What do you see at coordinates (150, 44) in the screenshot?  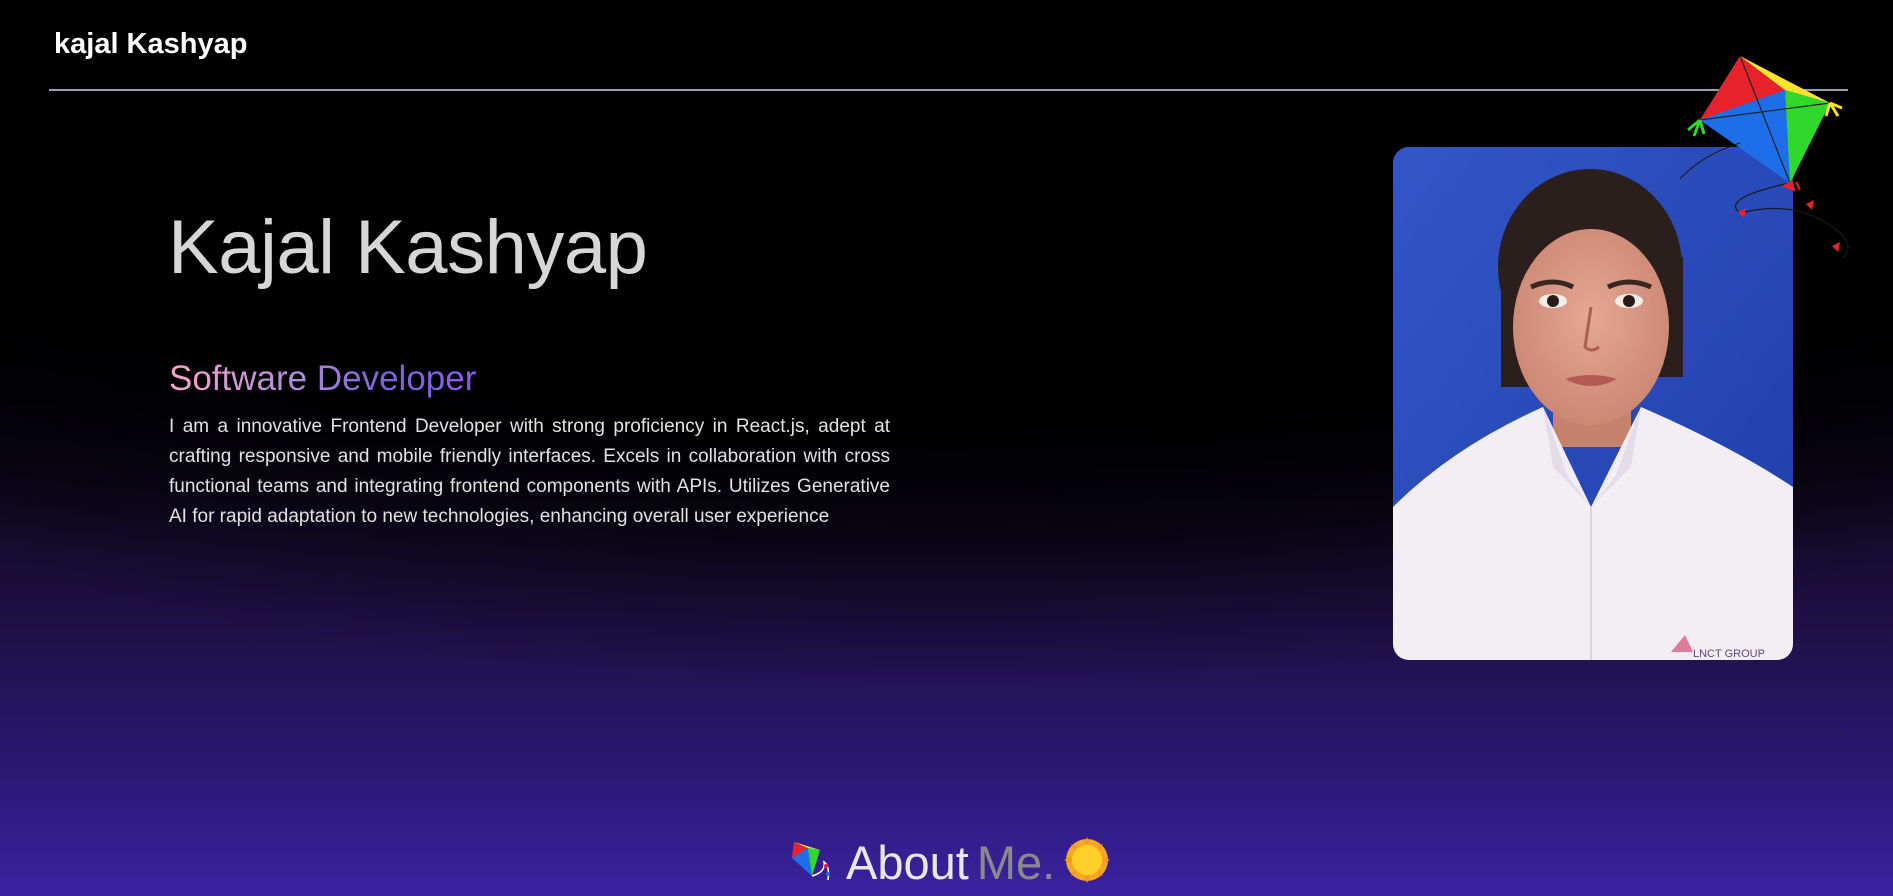 I see `site-brand: kajal Kashyap` at bounding box center [150, 44].